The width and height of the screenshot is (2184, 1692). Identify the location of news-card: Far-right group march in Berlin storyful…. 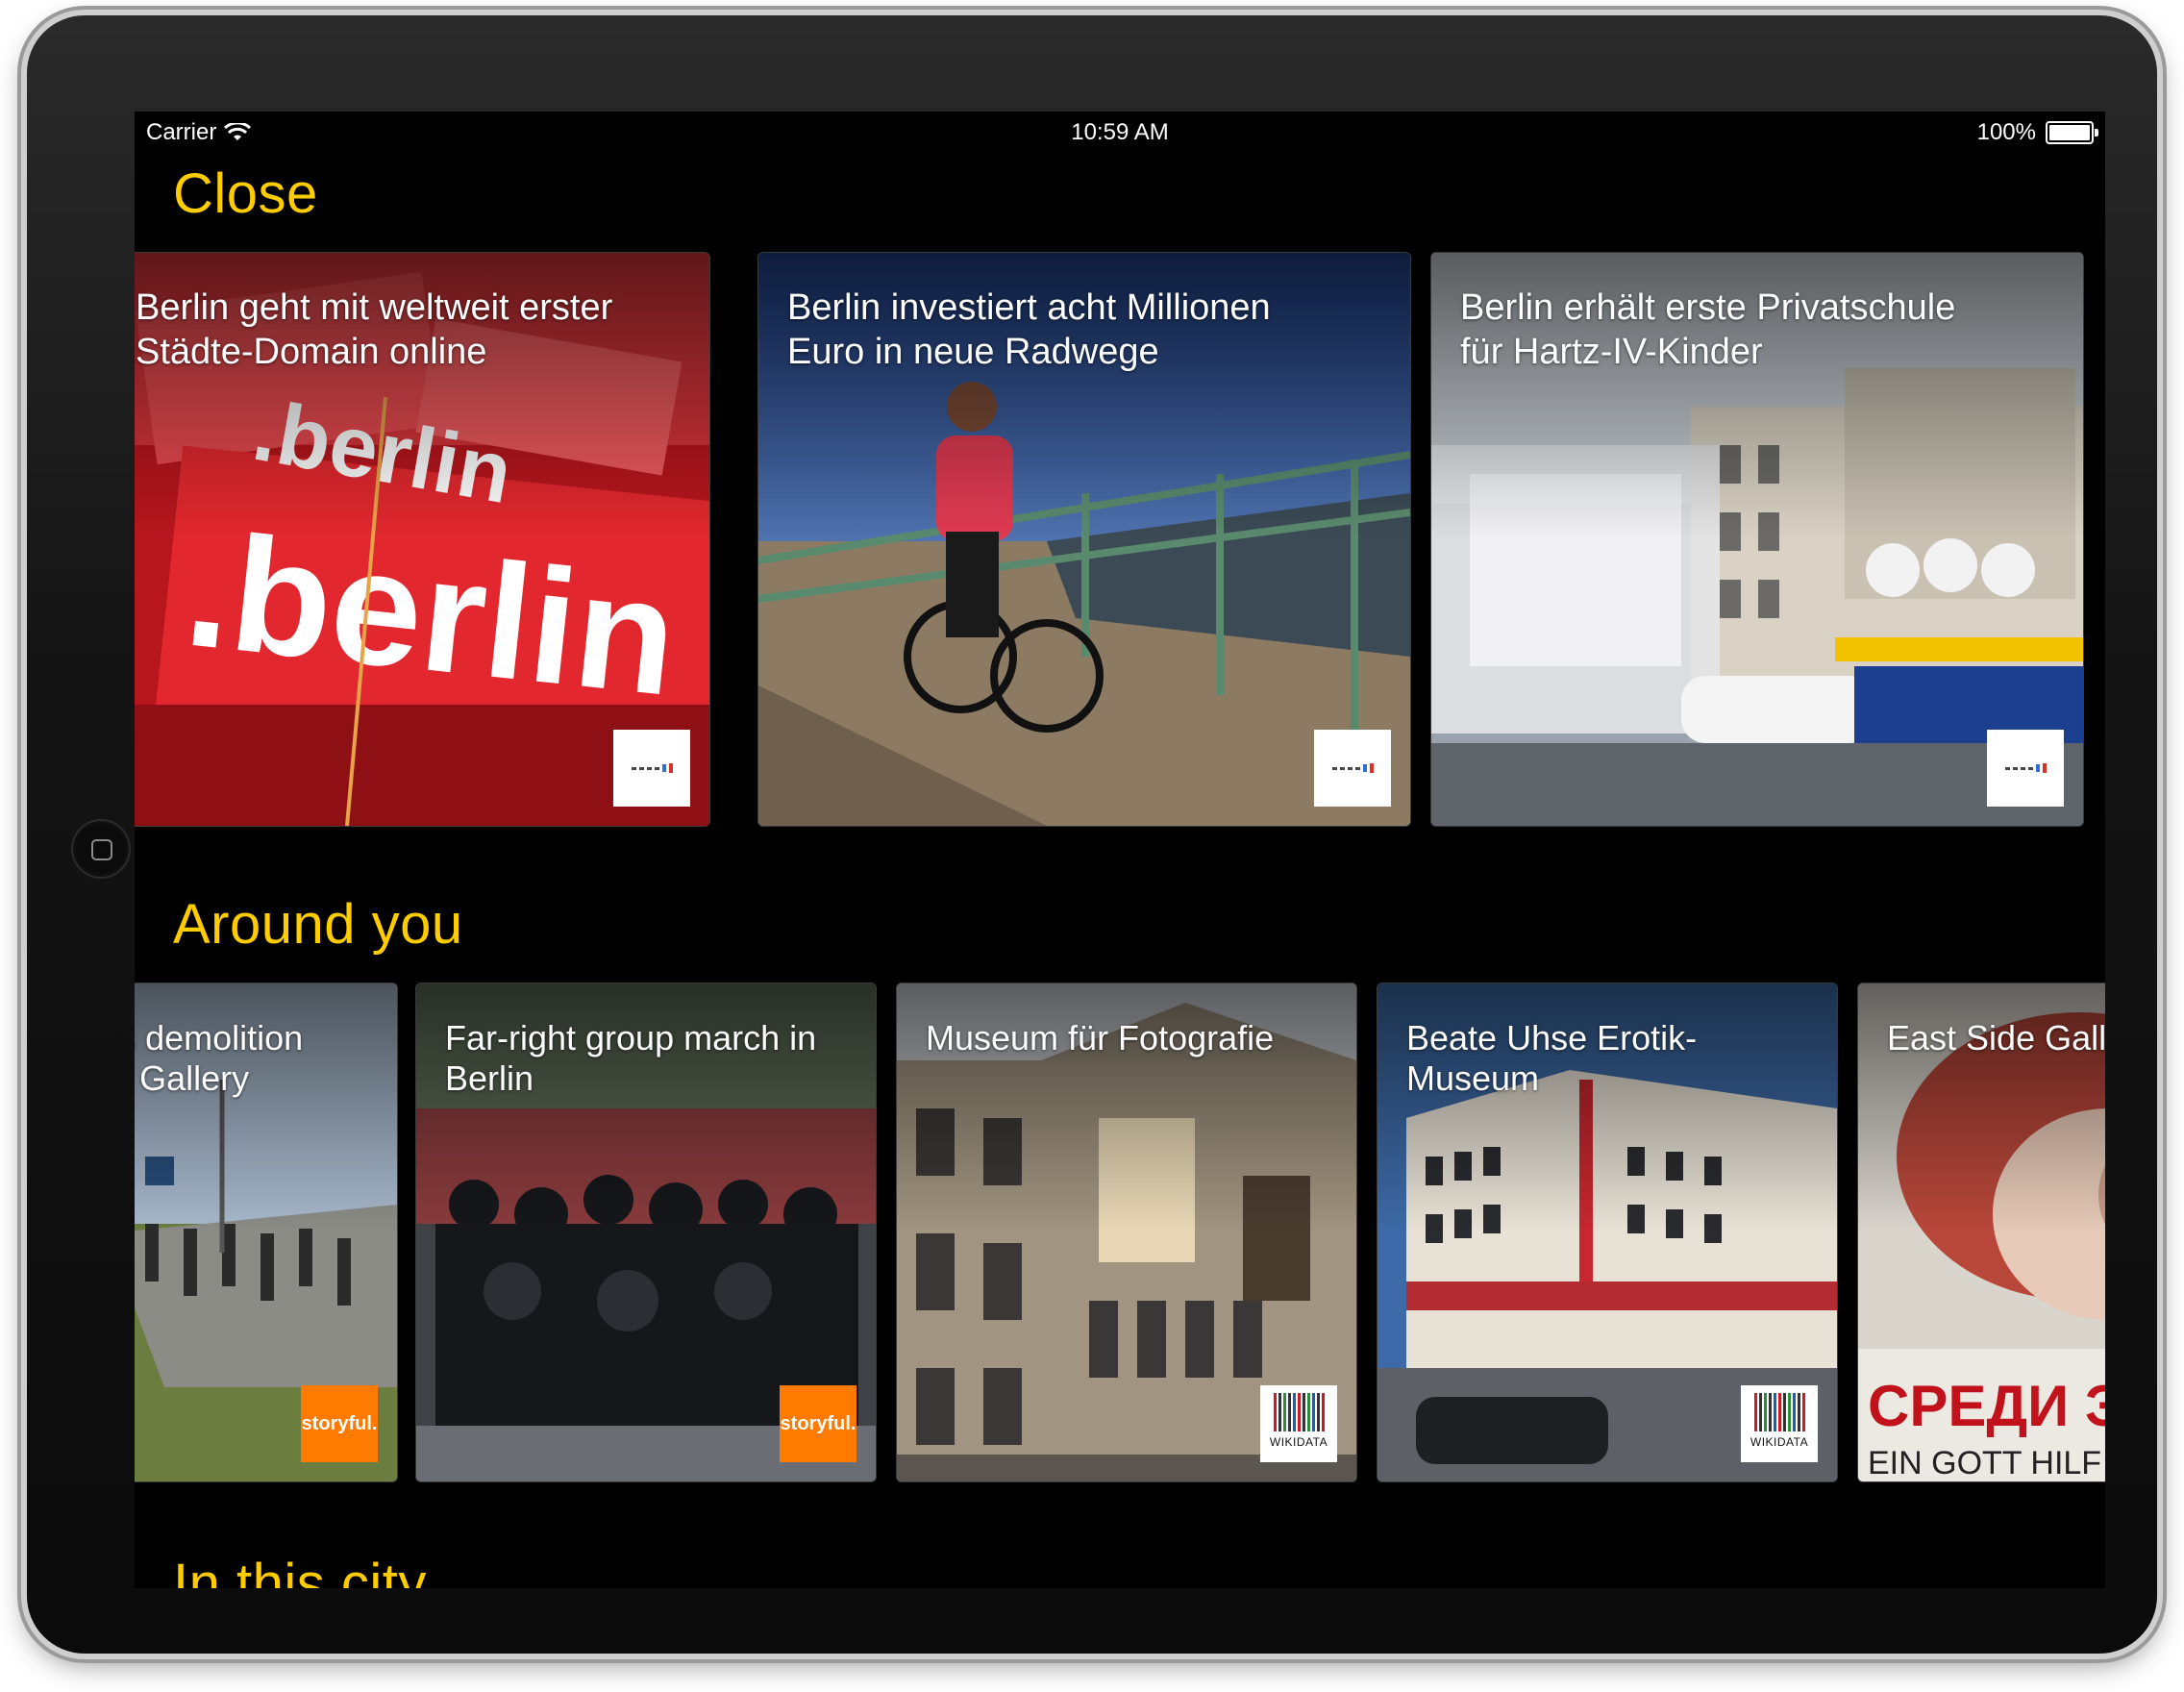
(646, 1232).